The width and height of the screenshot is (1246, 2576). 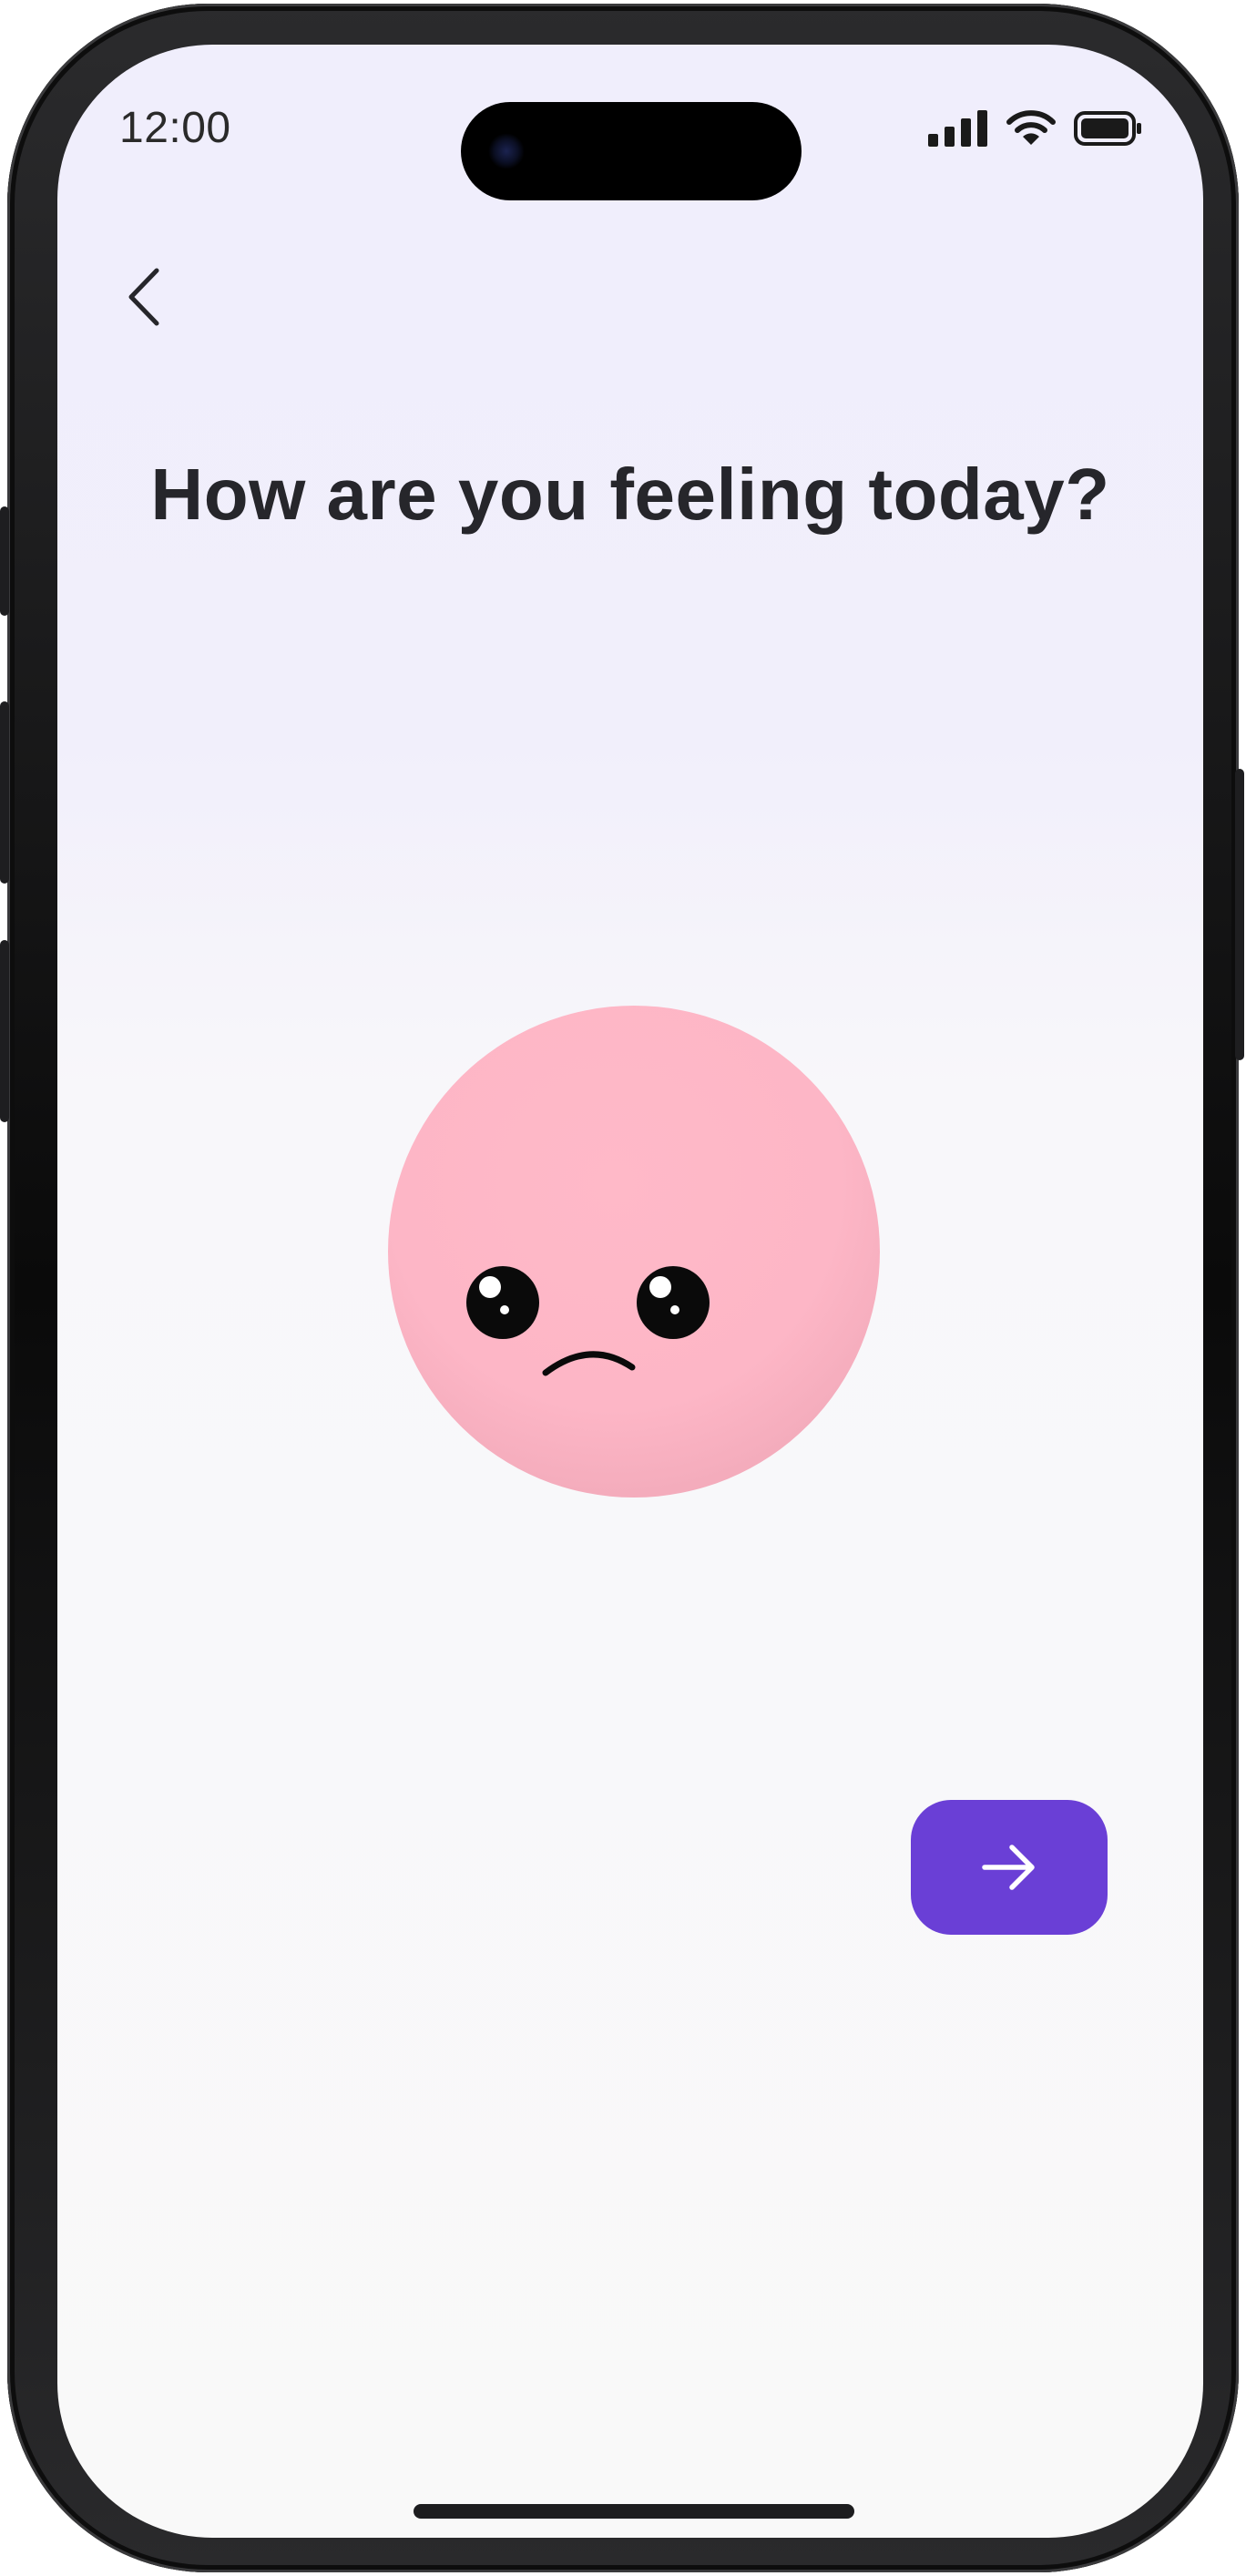 I want to click on arrow-right-icon, so click(x=1009, y=1868).